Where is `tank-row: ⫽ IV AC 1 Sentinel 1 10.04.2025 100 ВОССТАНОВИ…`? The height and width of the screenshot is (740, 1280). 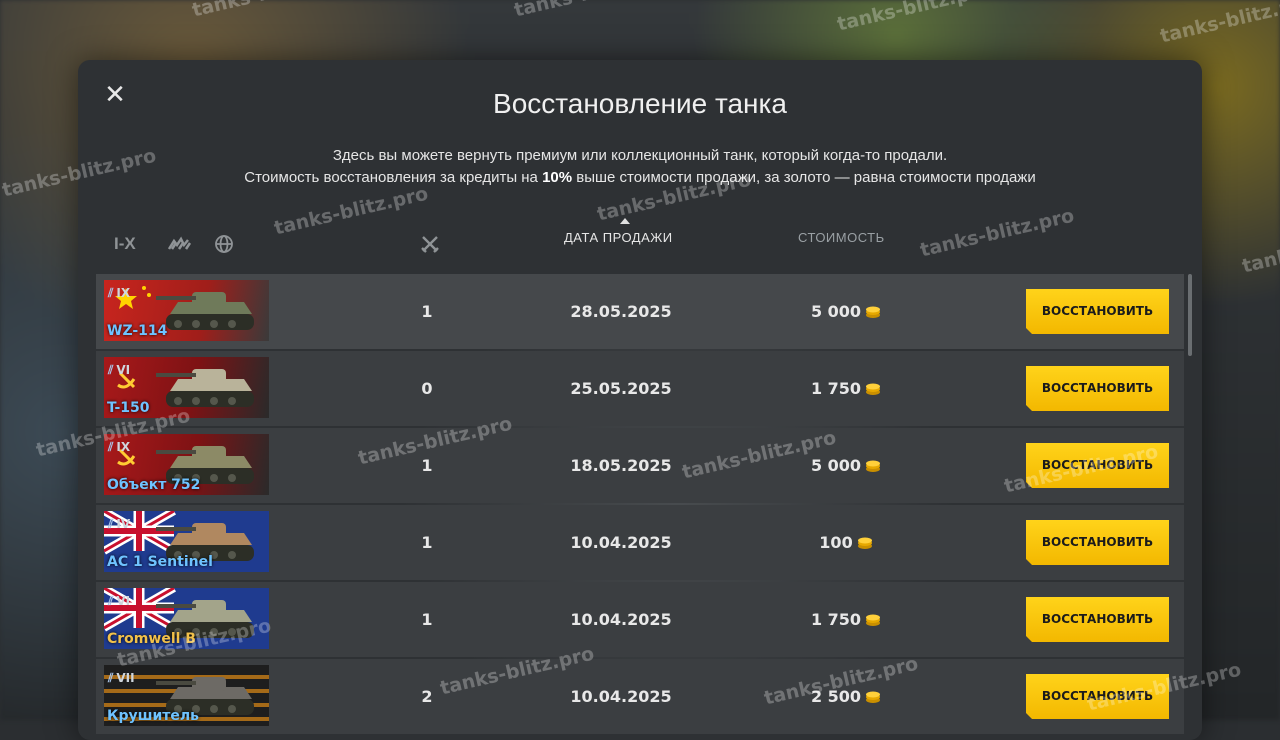
tank-row: ⫽ IV AC 1 Sentinel 1 10.04.2025 100 ВОССТАНОВИ… is located at coordinates (640, 542).